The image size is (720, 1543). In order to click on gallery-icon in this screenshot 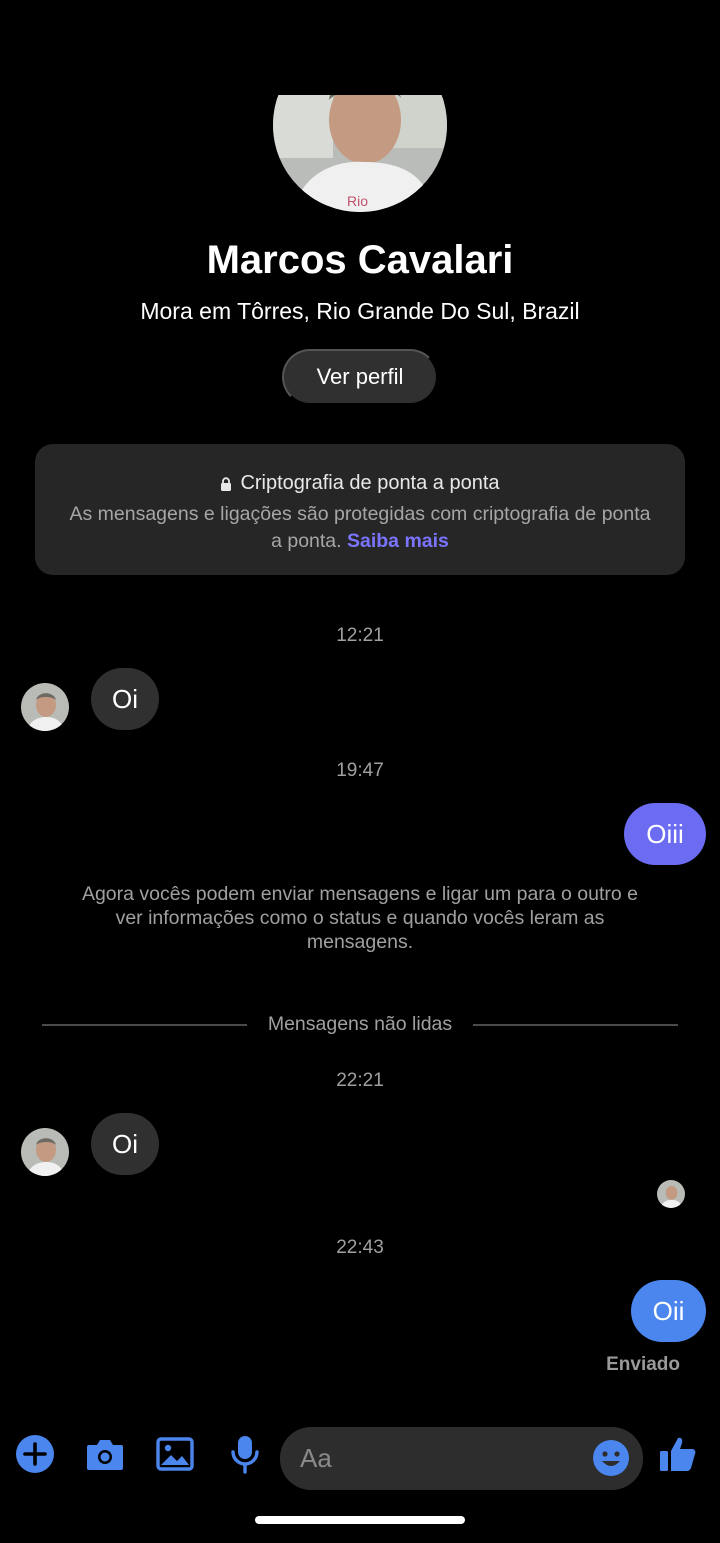, I will do `click(175, 1454)`.